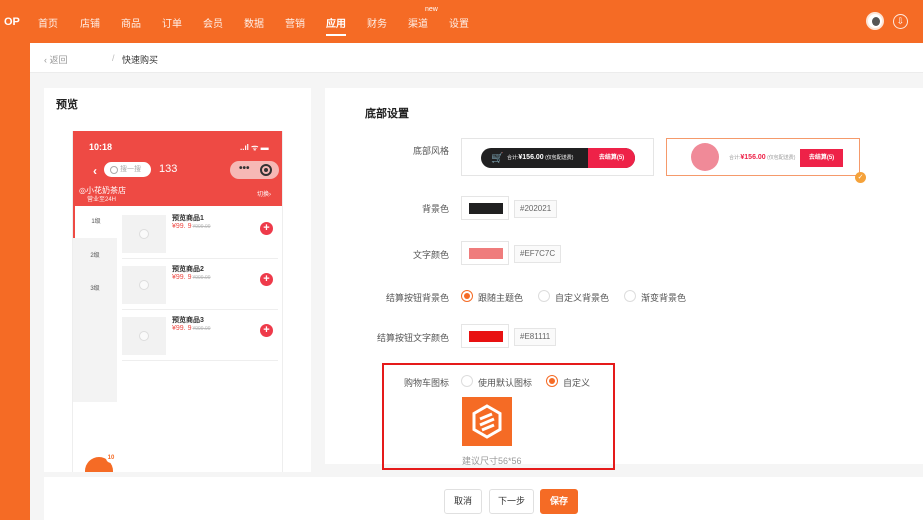  Describe the element at coordinates (511, 501) in the screenshot. I see `next-button: 下一步` at that location.